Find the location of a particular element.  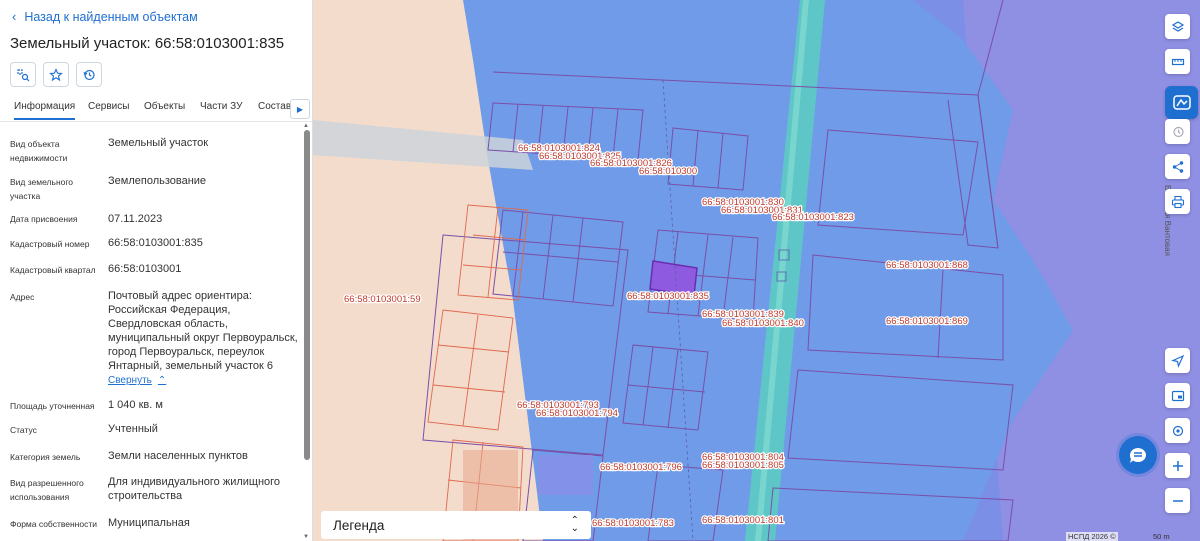

sort-arrows-icon: ⌃ ⌄ is located at coordinates (574, 524).